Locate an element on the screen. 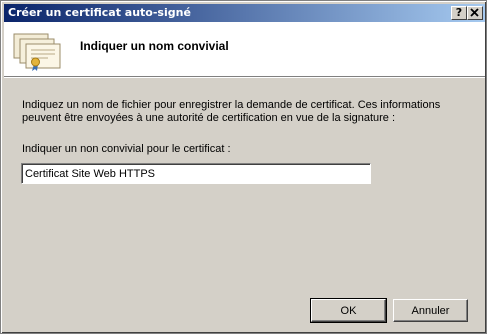 The image size is (487, 334). step-title: Indiquer un nom convivial is located at coordinates (154, 46).